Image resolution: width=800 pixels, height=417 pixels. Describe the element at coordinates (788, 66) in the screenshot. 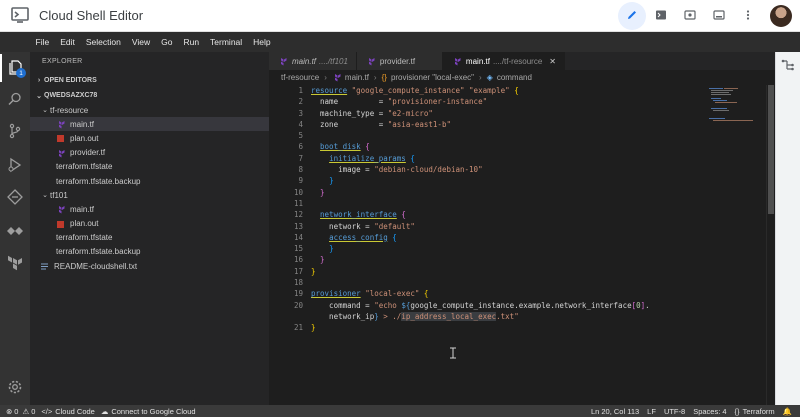

I see `tree-diagram-icon` at that location.